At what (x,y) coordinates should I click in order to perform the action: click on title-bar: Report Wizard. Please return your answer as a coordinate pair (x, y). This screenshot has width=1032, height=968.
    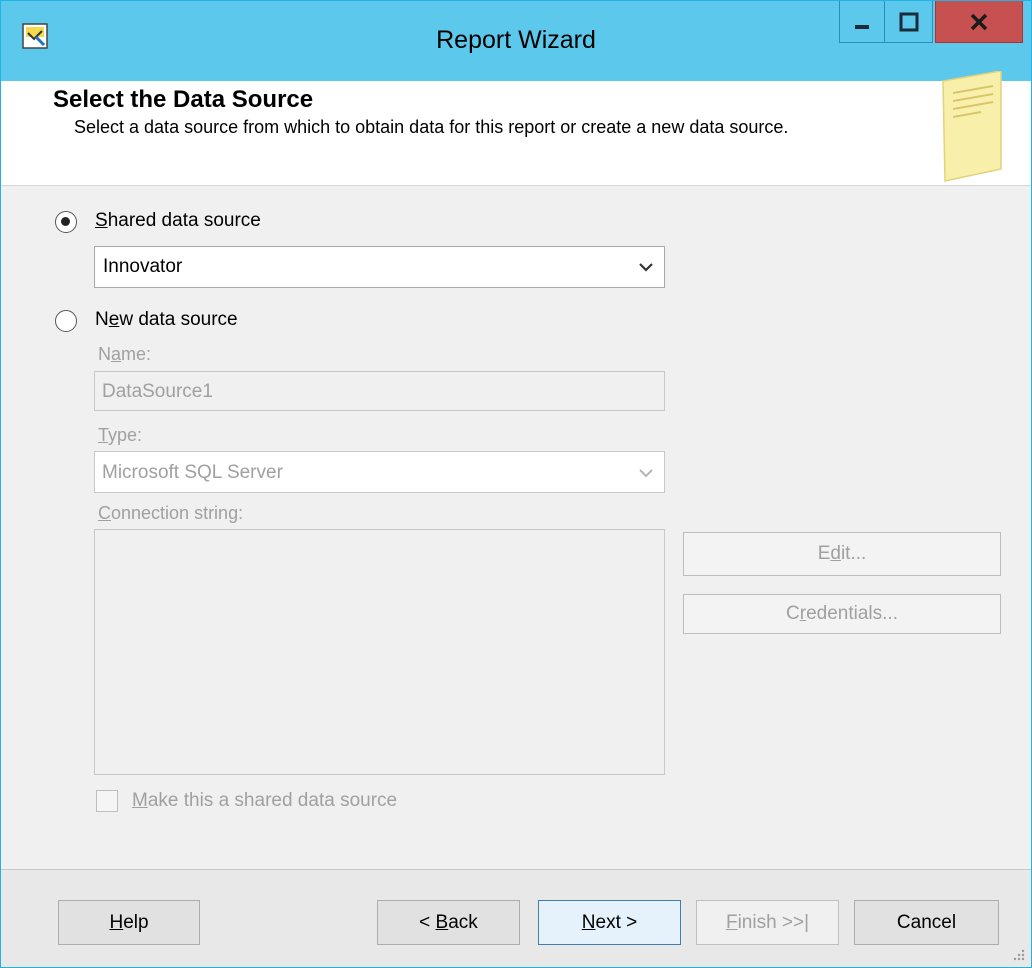
    Looking at the image, I should click on (516, 41).